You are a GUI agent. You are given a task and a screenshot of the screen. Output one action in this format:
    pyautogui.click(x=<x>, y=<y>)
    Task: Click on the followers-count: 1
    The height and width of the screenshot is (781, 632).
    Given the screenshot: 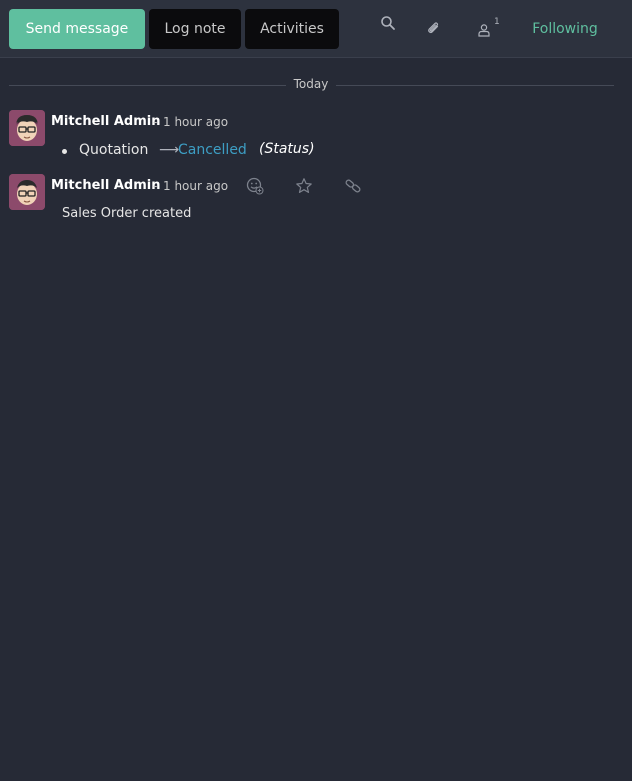 What is the action you would take?
    pyautogui.click(x=497, y=22)
    